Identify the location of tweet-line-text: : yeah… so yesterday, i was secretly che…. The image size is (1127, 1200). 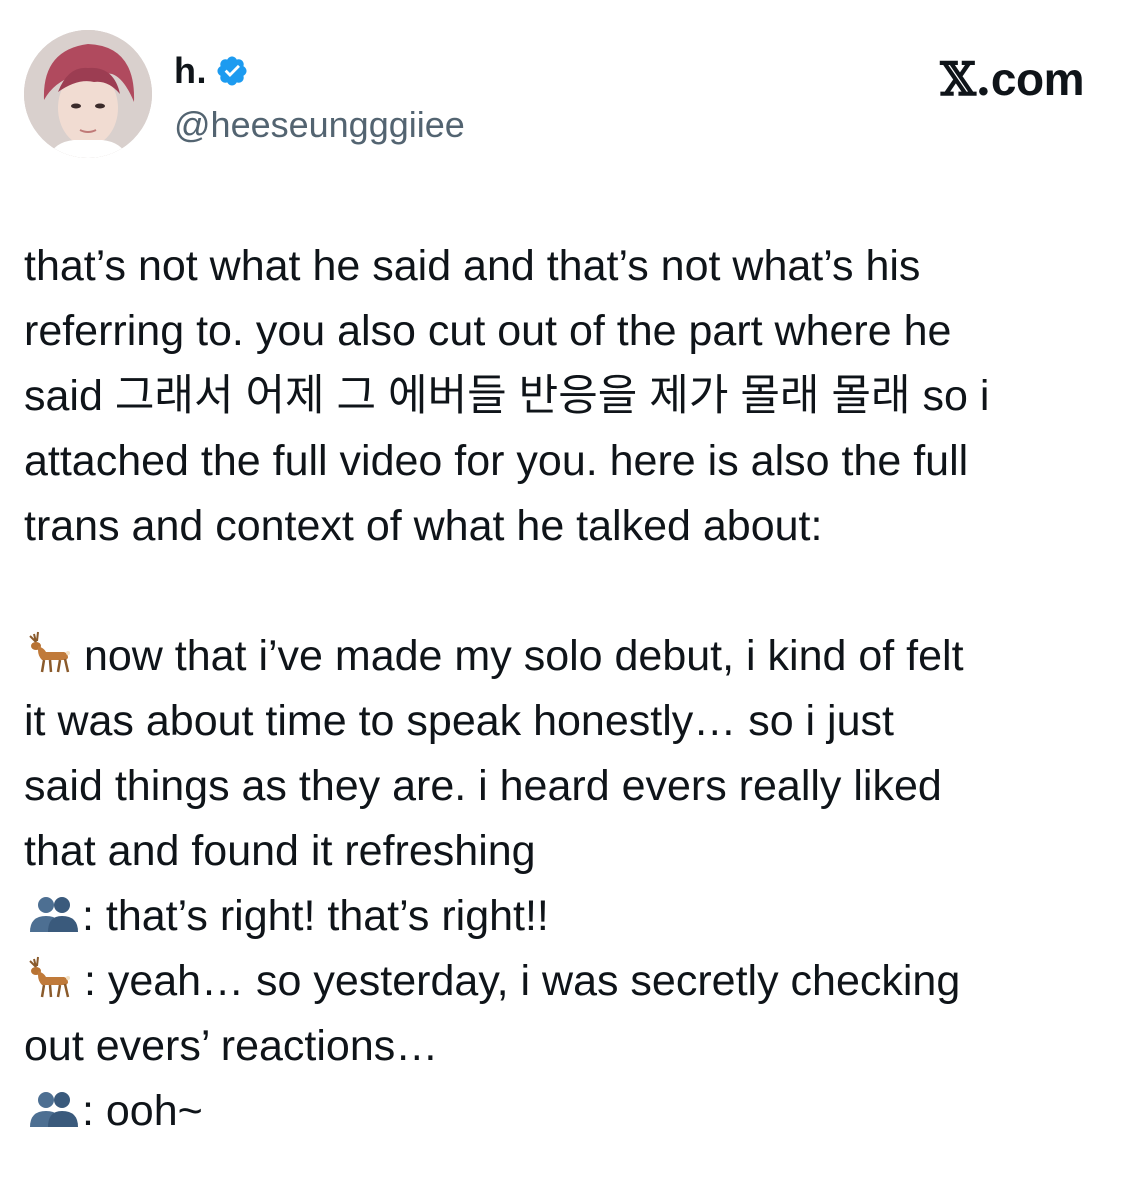
(516, 981).